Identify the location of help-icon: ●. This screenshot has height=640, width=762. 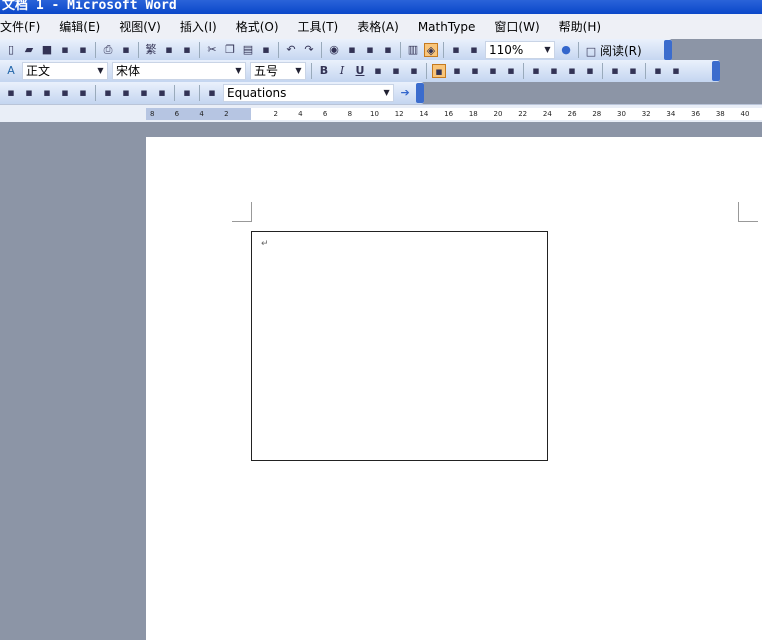
(566, 50).